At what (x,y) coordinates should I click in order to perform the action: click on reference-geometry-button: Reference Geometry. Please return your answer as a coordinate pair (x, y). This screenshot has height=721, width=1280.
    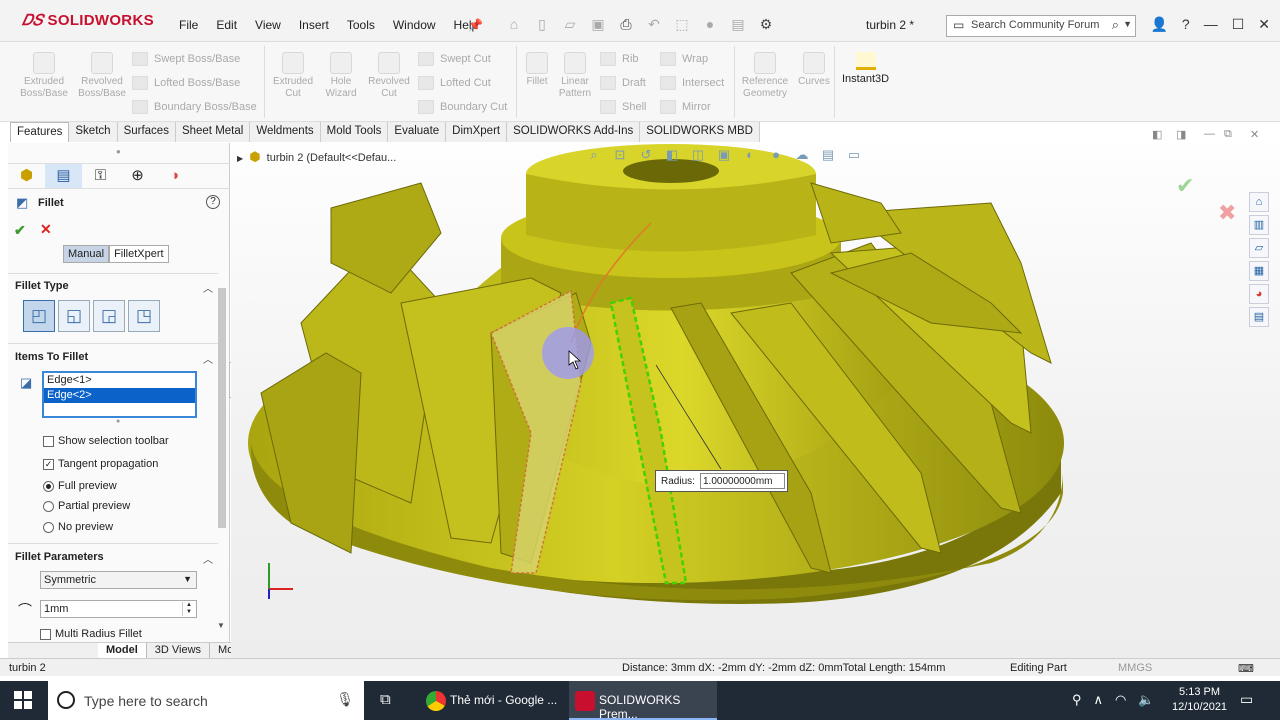
    Looking at the image, I should click on (765, 76).